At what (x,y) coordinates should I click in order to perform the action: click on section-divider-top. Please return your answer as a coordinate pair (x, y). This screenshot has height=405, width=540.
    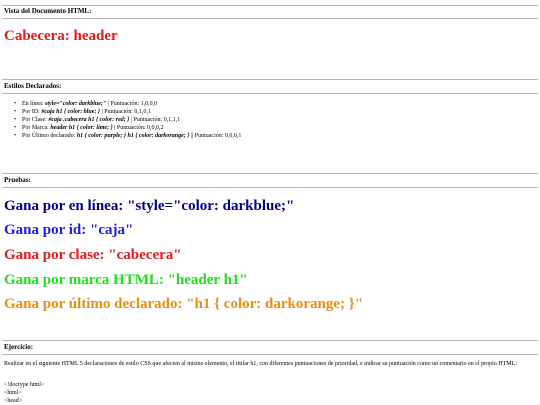
    Looking at the image, I should click on (270, 5).